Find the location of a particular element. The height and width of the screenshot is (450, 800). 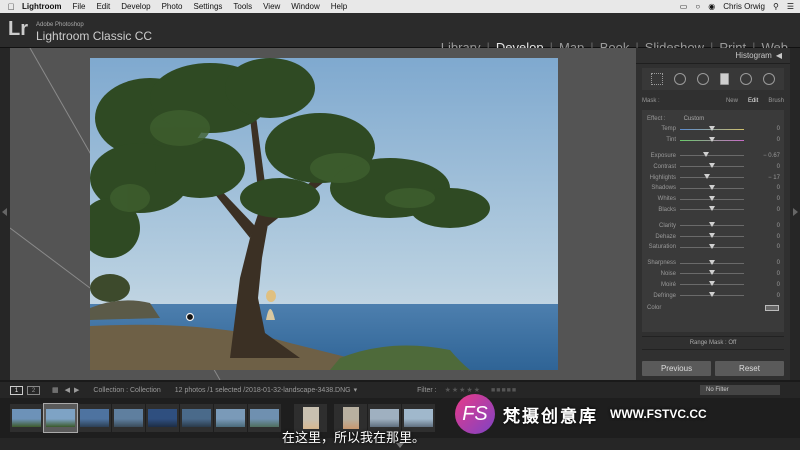

adjustment-brush-icon is located at coordinates (768, 79).